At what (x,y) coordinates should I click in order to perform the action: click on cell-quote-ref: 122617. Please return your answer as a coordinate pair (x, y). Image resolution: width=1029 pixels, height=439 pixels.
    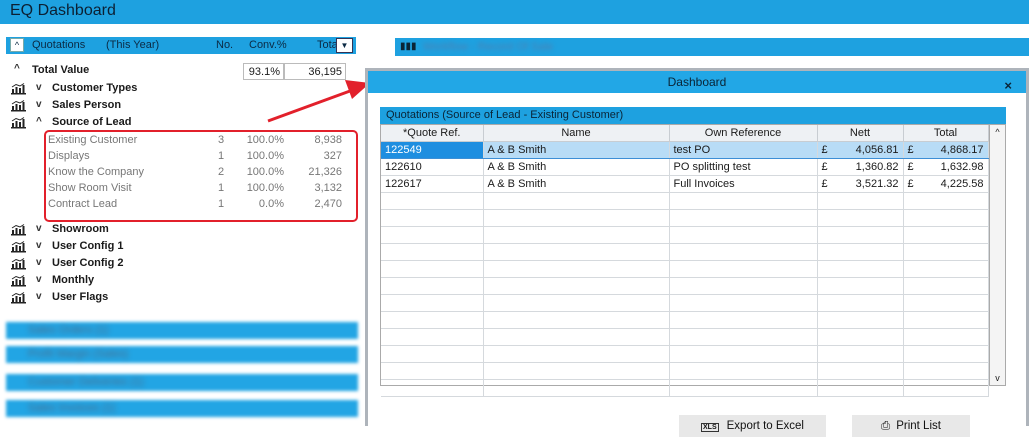
    Looking at the image, I should click on (432, 184).